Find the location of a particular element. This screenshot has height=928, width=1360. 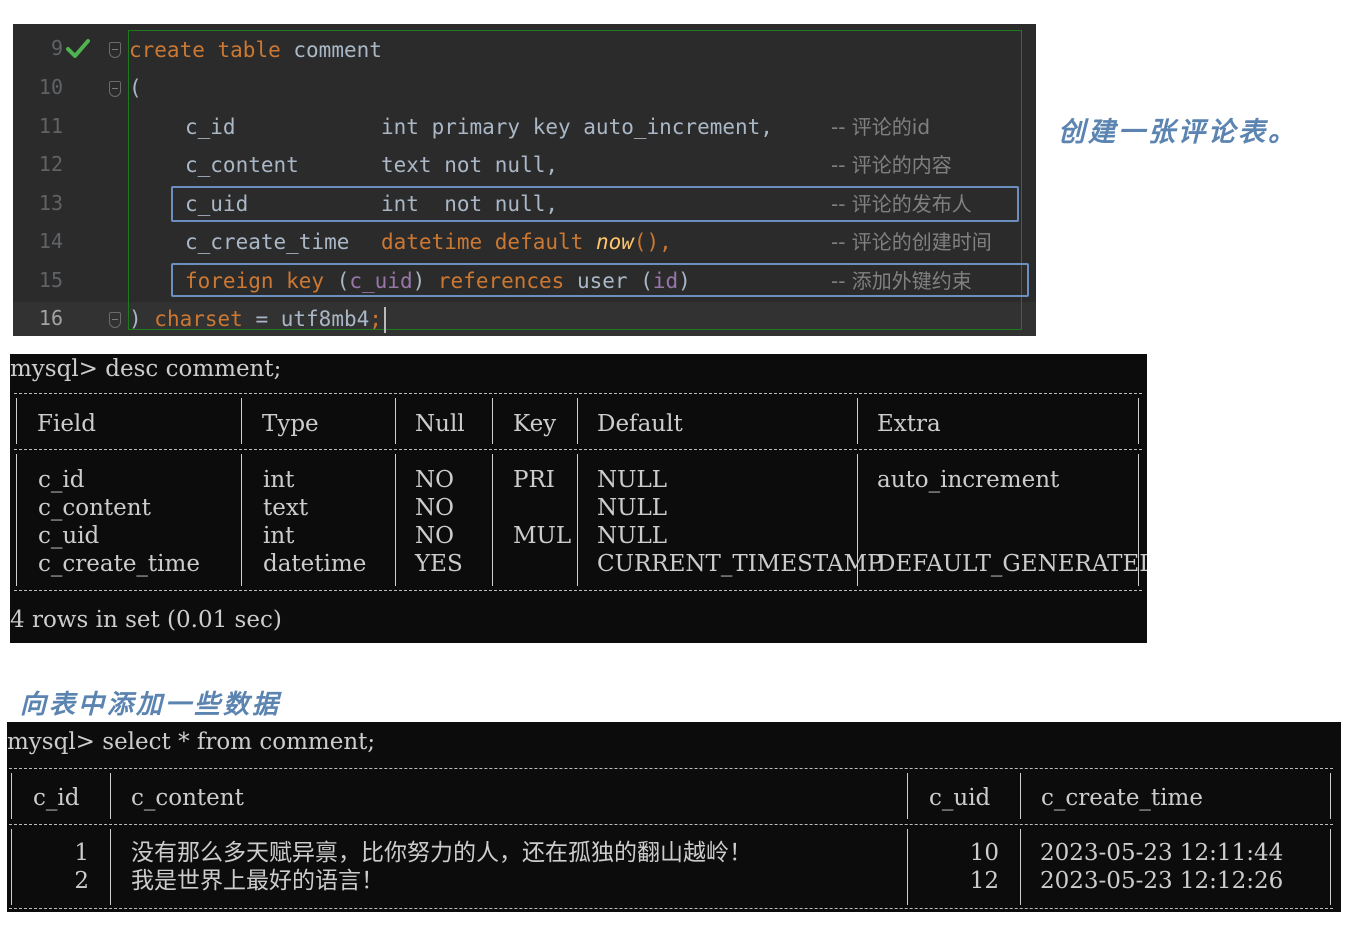

column-header: Extra is located at coordinates (909, 424).